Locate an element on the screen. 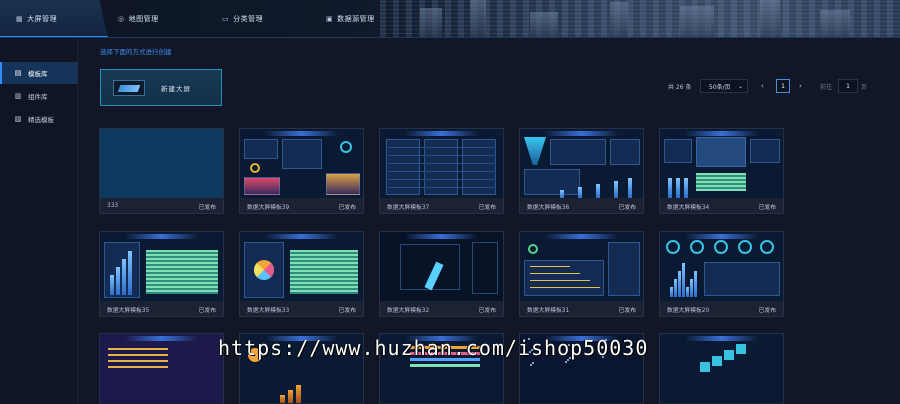 Image resolution: width=900 pixels, height=404 pixels. map-pin-icon: ◎ is located at coordinates (121, 19).